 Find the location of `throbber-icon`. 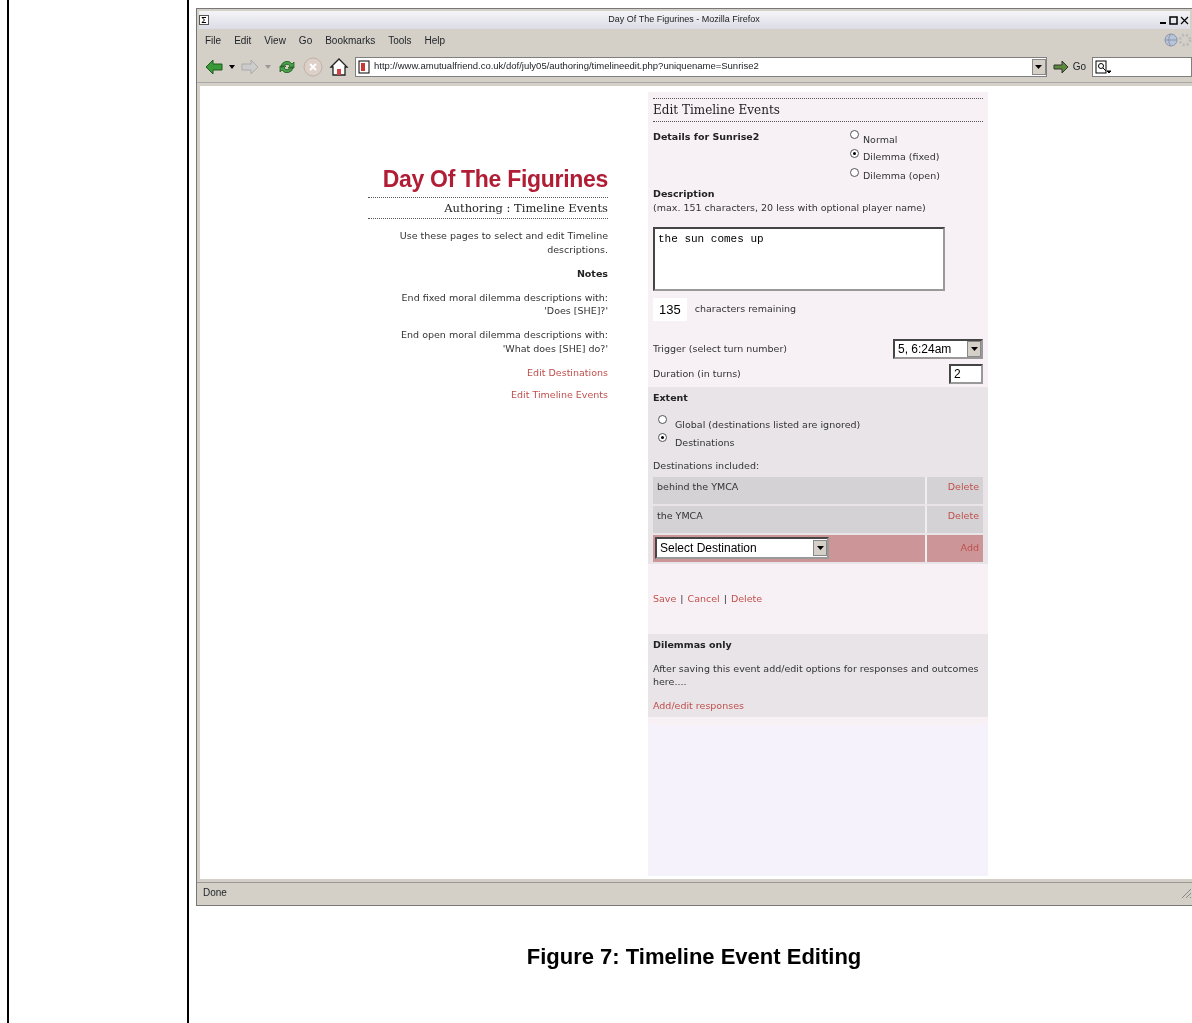

throbber-icon is located at coordinates (1185, 40).